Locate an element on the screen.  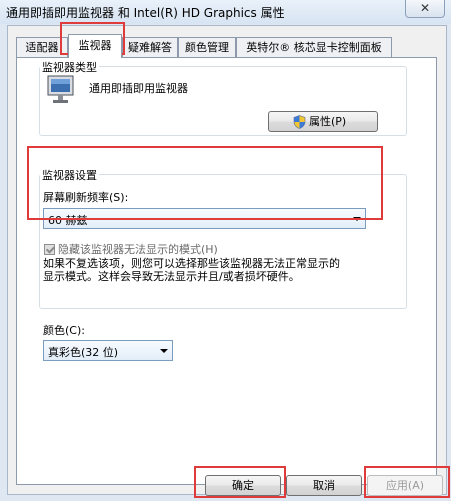
window-title: 通用即插即用监视器 和 Intel(R) HD Graphics 属性 is located at coordinates (145, 13).